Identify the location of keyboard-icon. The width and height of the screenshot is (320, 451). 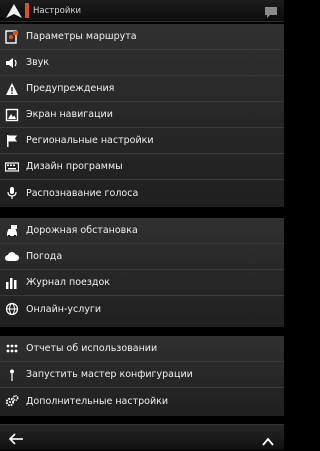
(12, 167).